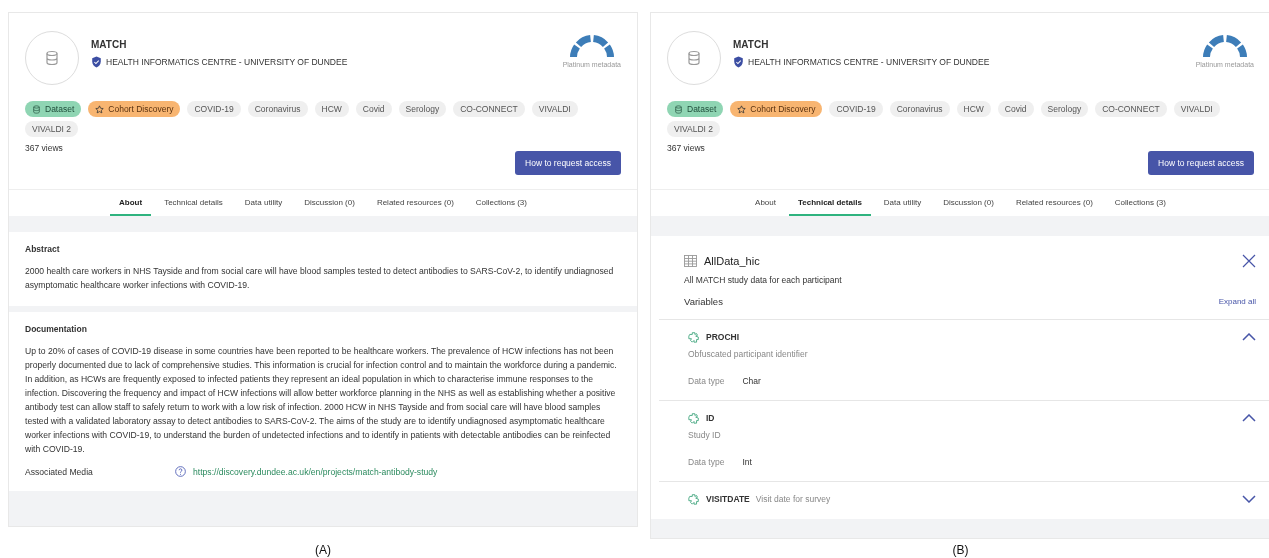 The height and width of the screenshot is (558, 1269). I want to click on section-text: 2000 health care workers in NHS Tayside and from social care will have blood samples tested to detect antibodies to SARS-CoV-2, to identify undiagnosed asymptomatic healthcare worker infections with COVID-19., so click(320, 278).